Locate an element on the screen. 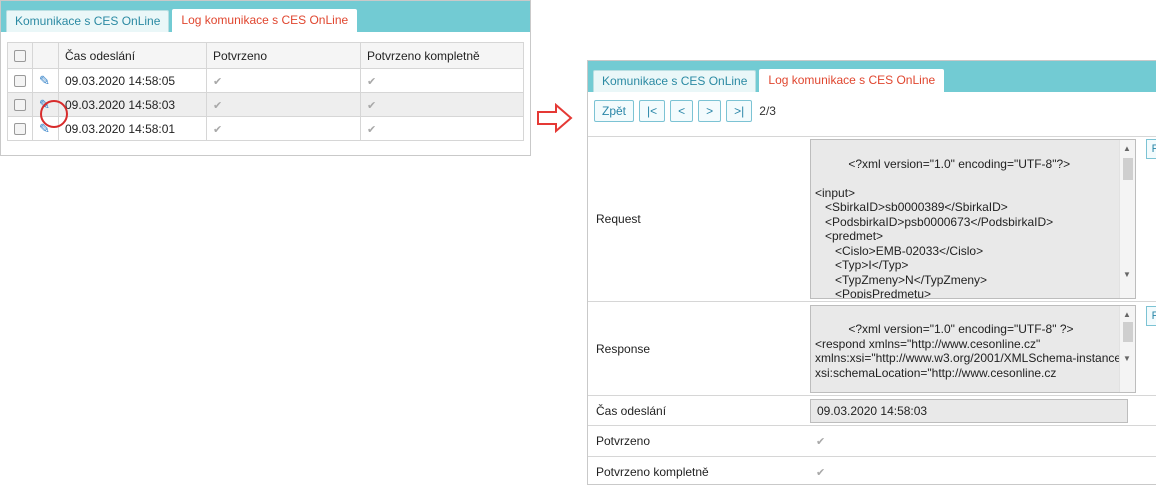  page-indicator: 2/3 is located at coordinates (767, 111).